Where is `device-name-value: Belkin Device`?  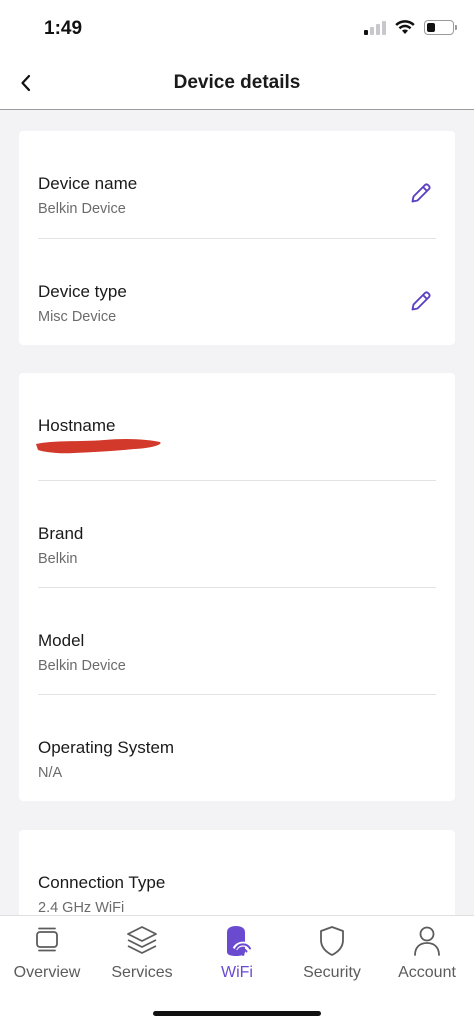
device-name-value: Belkin Device is located at coordinates (82, 209).